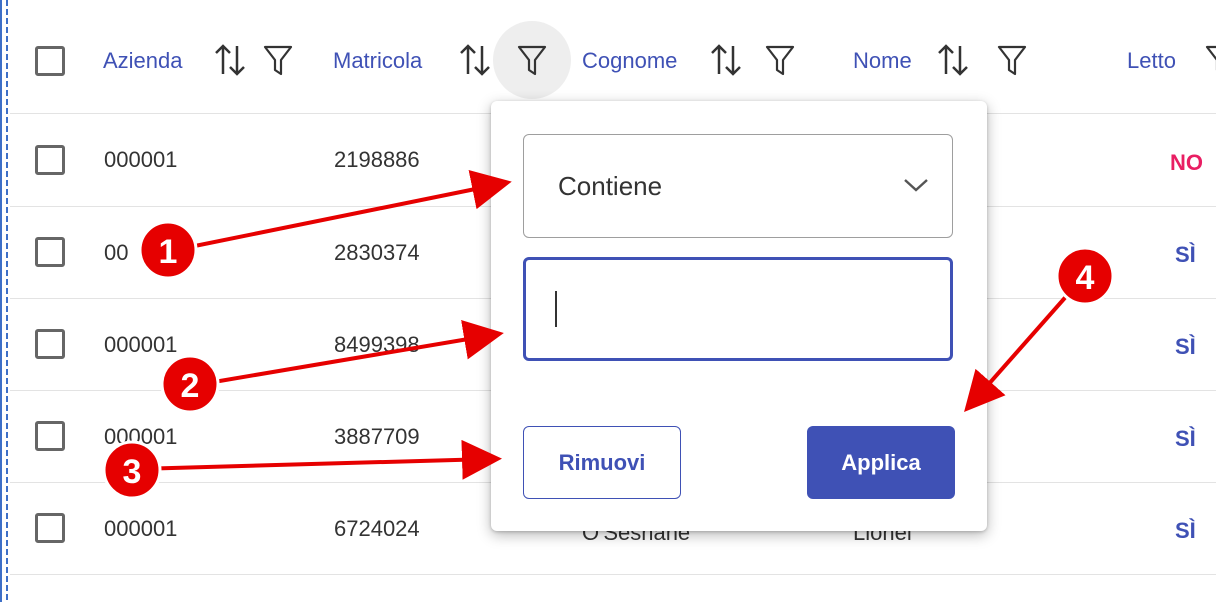 This screenshot has width=1216, height=602. I want to click on annotation-badge-3: 3, so click(132, 470).